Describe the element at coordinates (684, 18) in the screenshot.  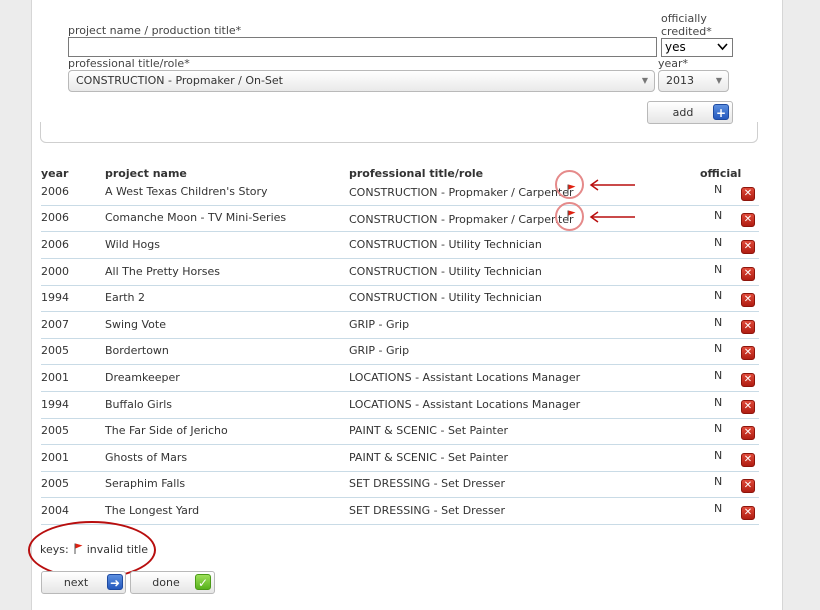
I see `credited-label-line-1: officially` at that location.